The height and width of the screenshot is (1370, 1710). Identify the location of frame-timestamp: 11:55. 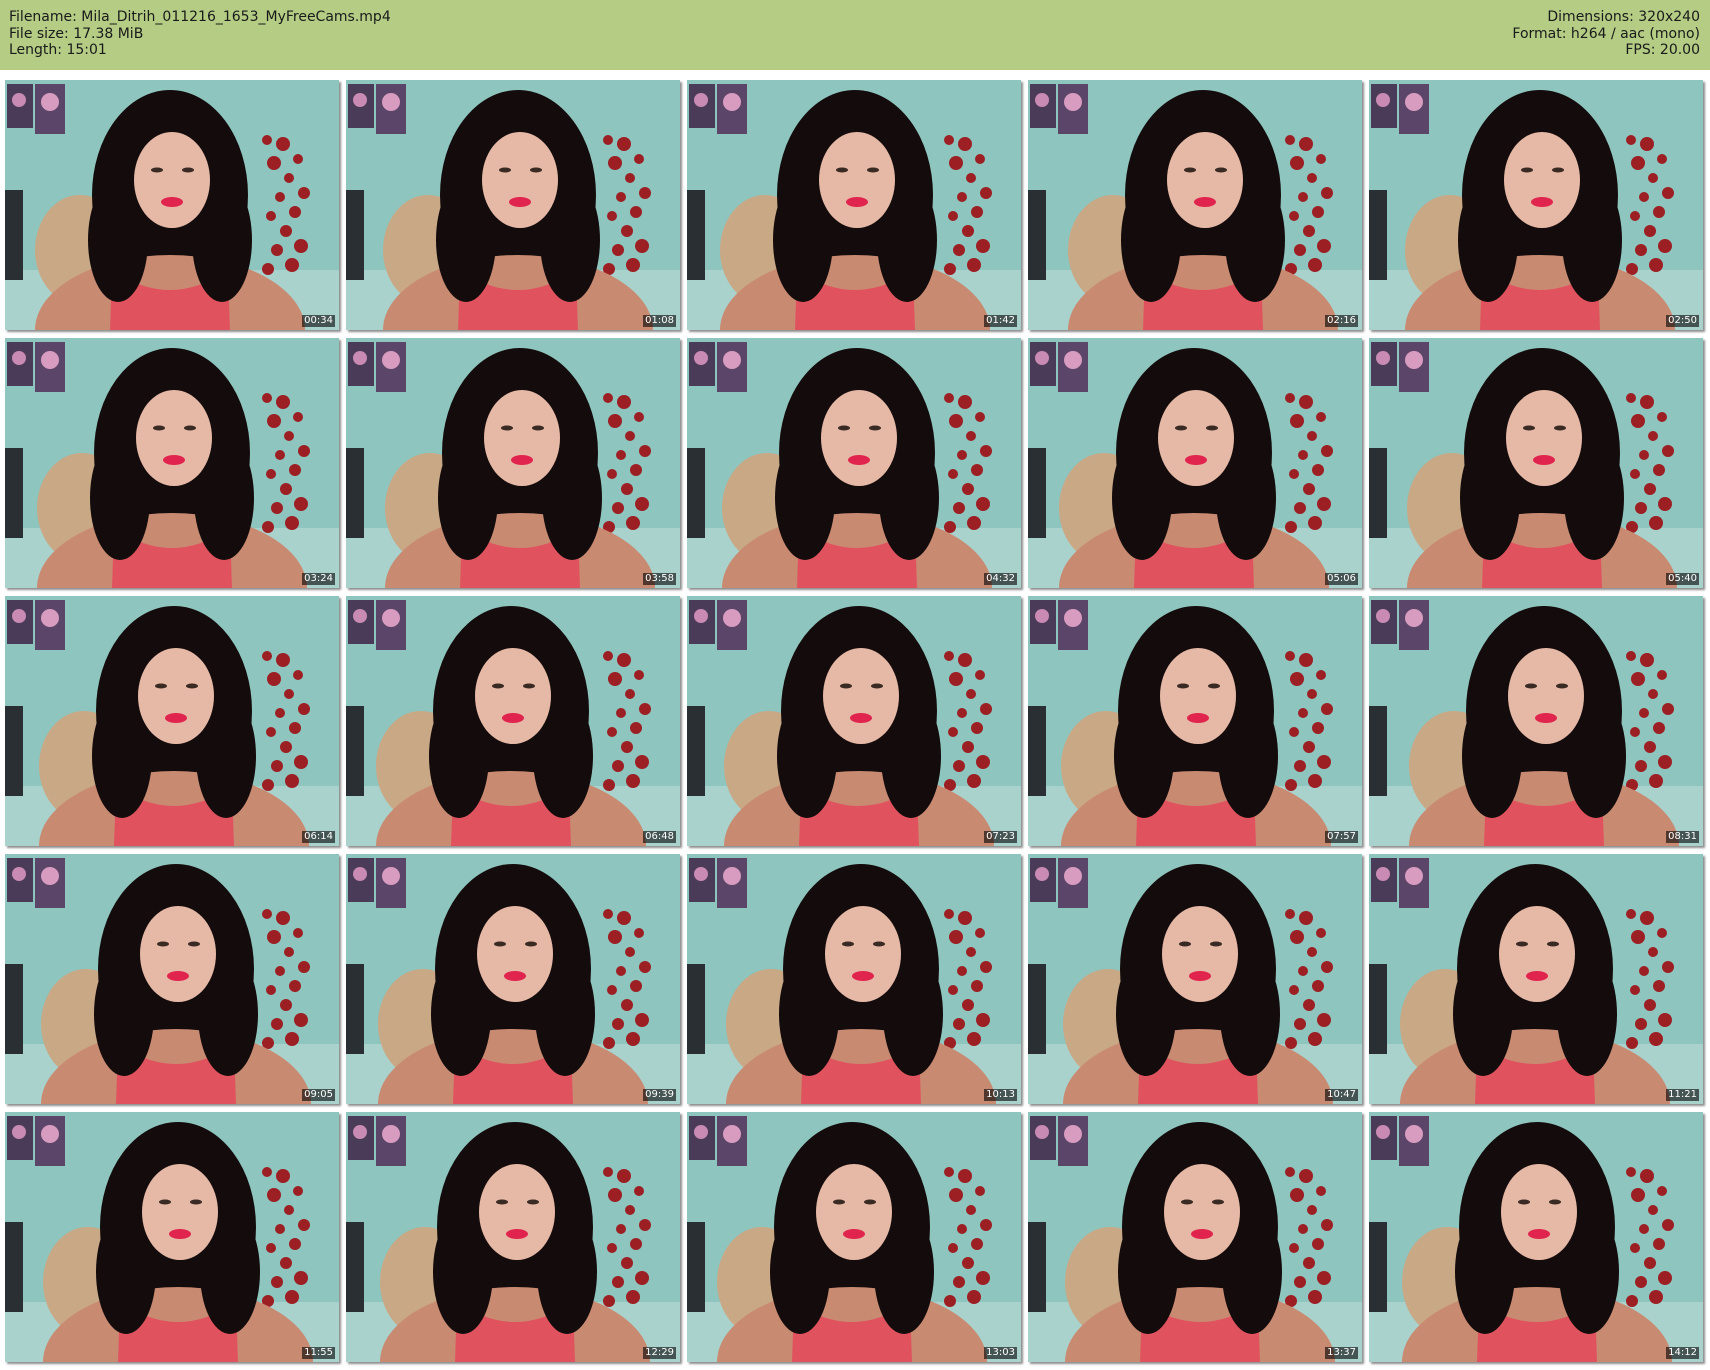
(318, 1353).